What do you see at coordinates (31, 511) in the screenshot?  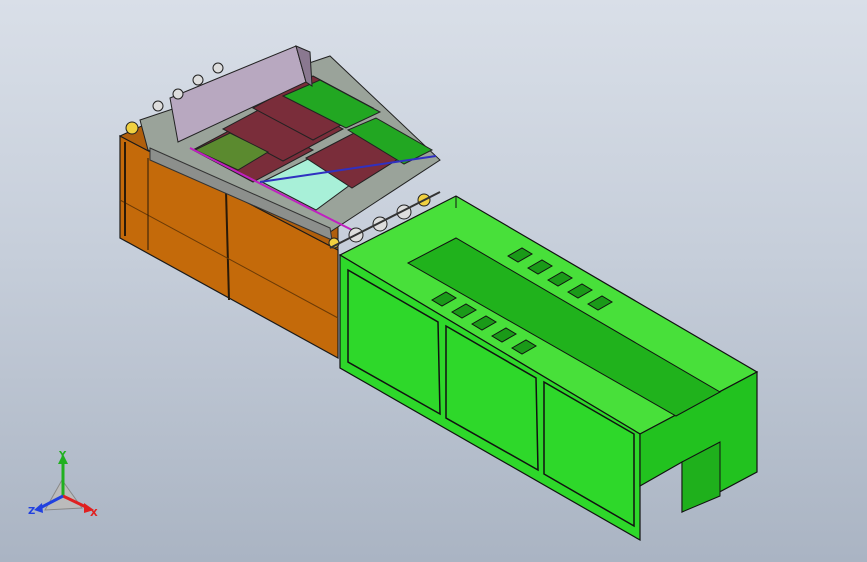 I see `z-axis-label: Z` at bounding box center [31, 511].